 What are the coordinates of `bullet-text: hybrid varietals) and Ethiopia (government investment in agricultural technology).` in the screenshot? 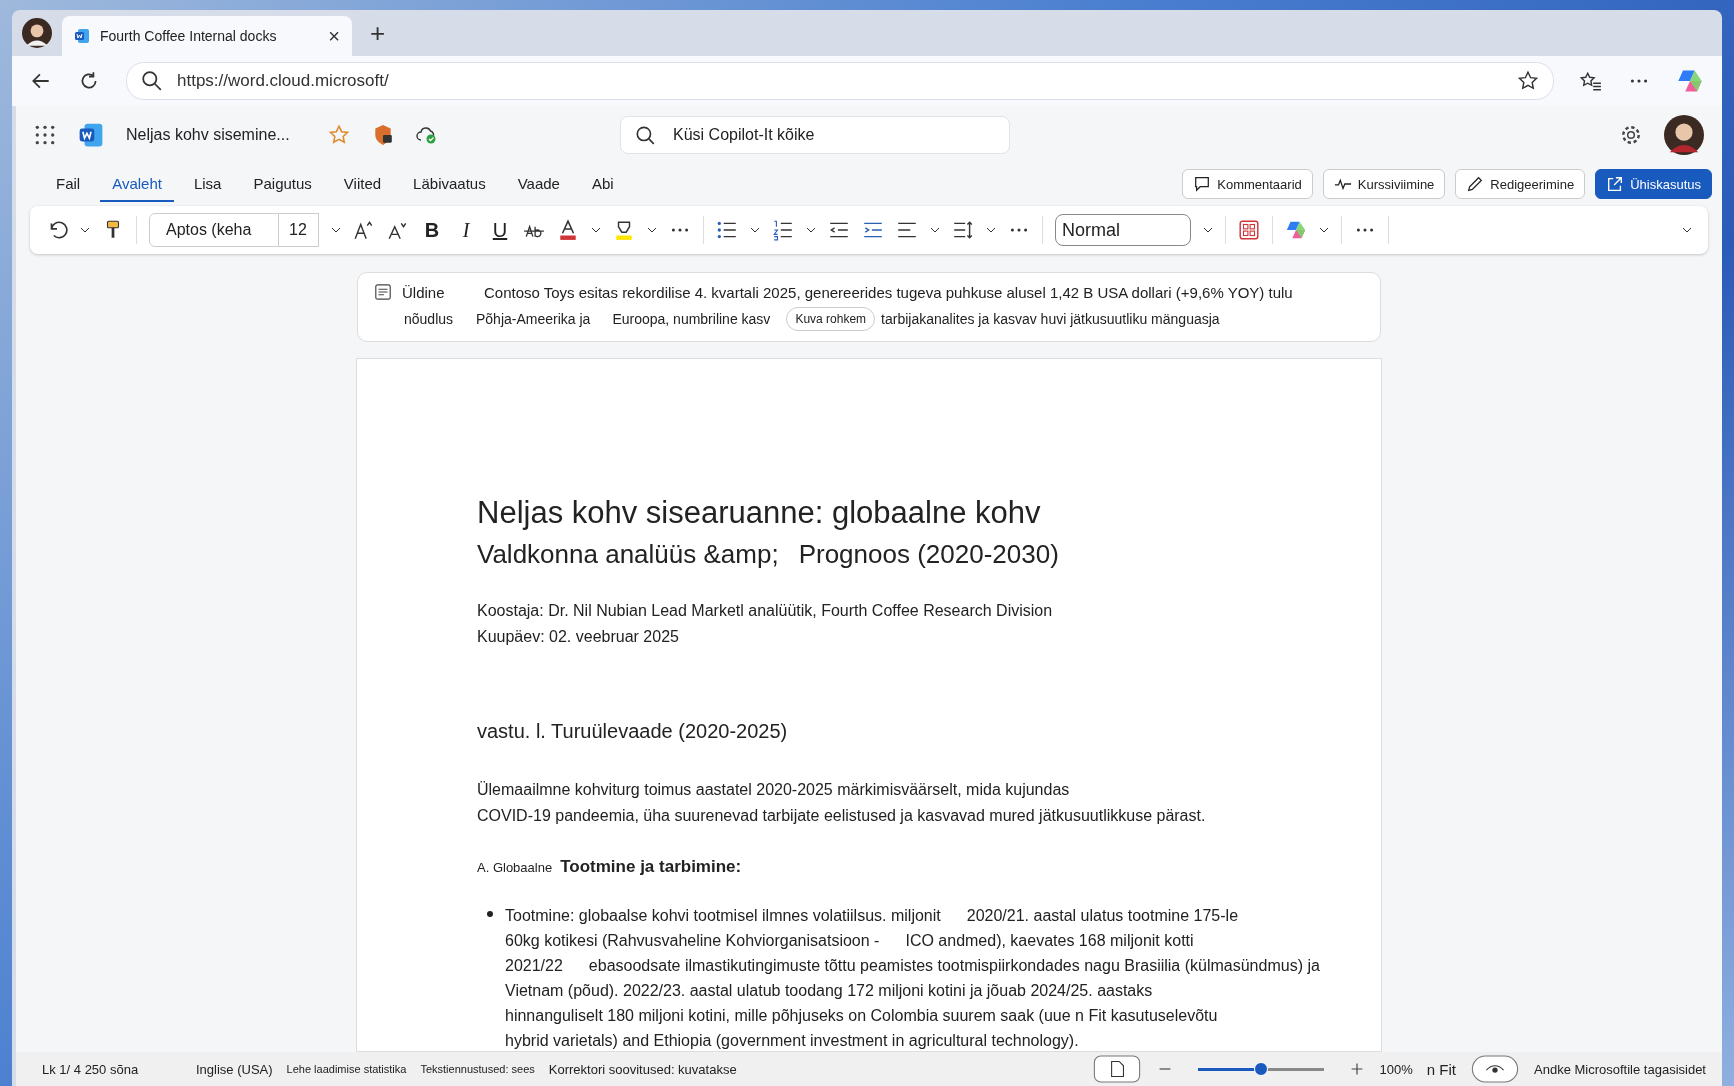 It's located at (792, 1041).